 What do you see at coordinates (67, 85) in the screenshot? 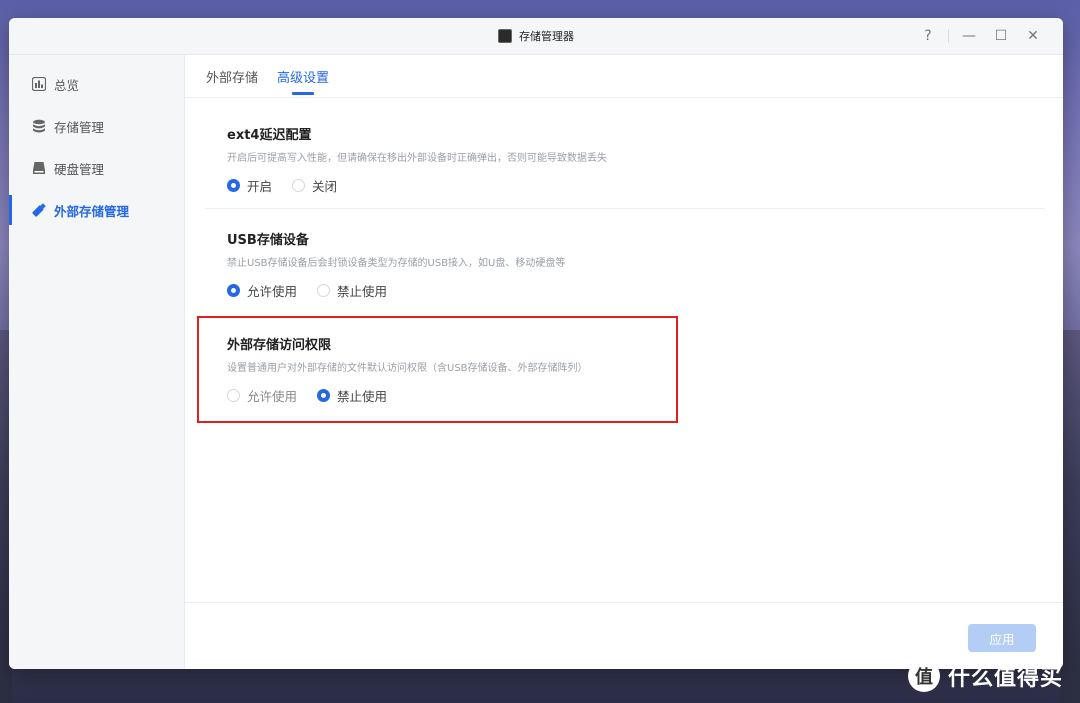
I see `sidebar-item-label: 总览` at bounding box center [67, 85].